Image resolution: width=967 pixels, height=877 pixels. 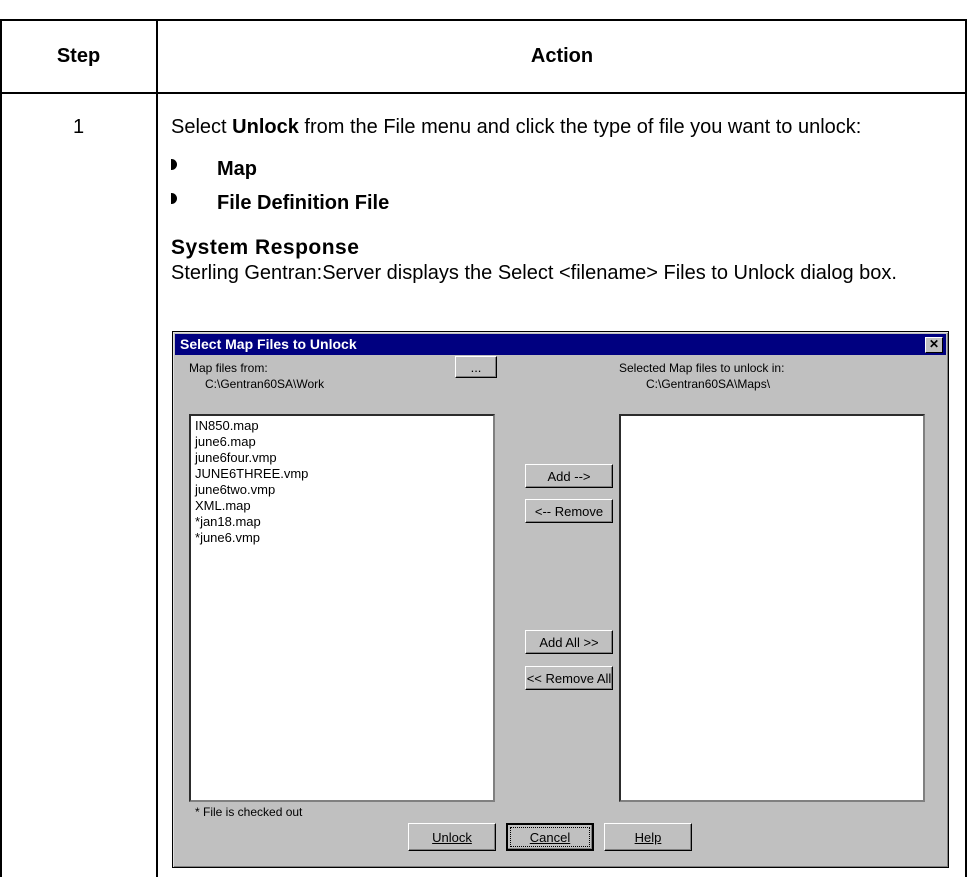 I want to click on dialog-title: Select Map Files to Unlock, so click(x=268, y=344).